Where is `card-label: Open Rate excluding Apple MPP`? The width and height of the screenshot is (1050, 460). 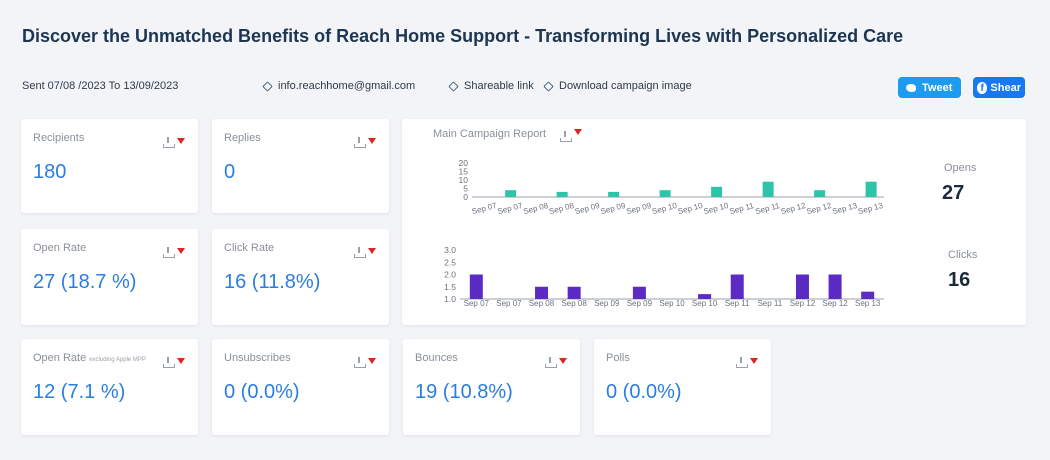
card-label: Open Rate excluding Apple MPP is located at coordinates (89, 358).